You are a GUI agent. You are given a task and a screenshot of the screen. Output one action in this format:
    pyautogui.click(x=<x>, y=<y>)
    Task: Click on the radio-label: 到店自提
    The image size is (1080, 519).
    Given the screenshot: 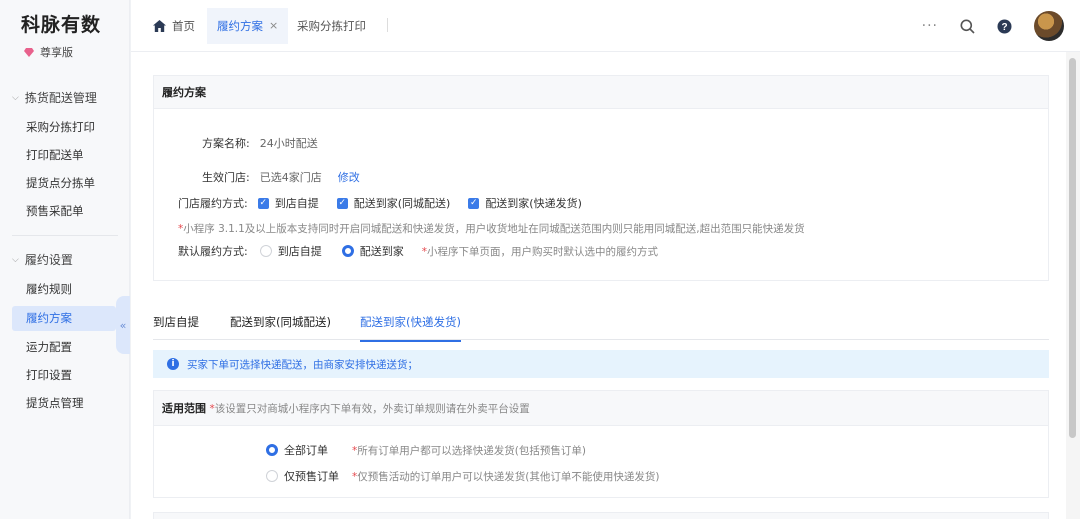 What is the action you would take?
    pyautogui.click(x=299, y=251)
    